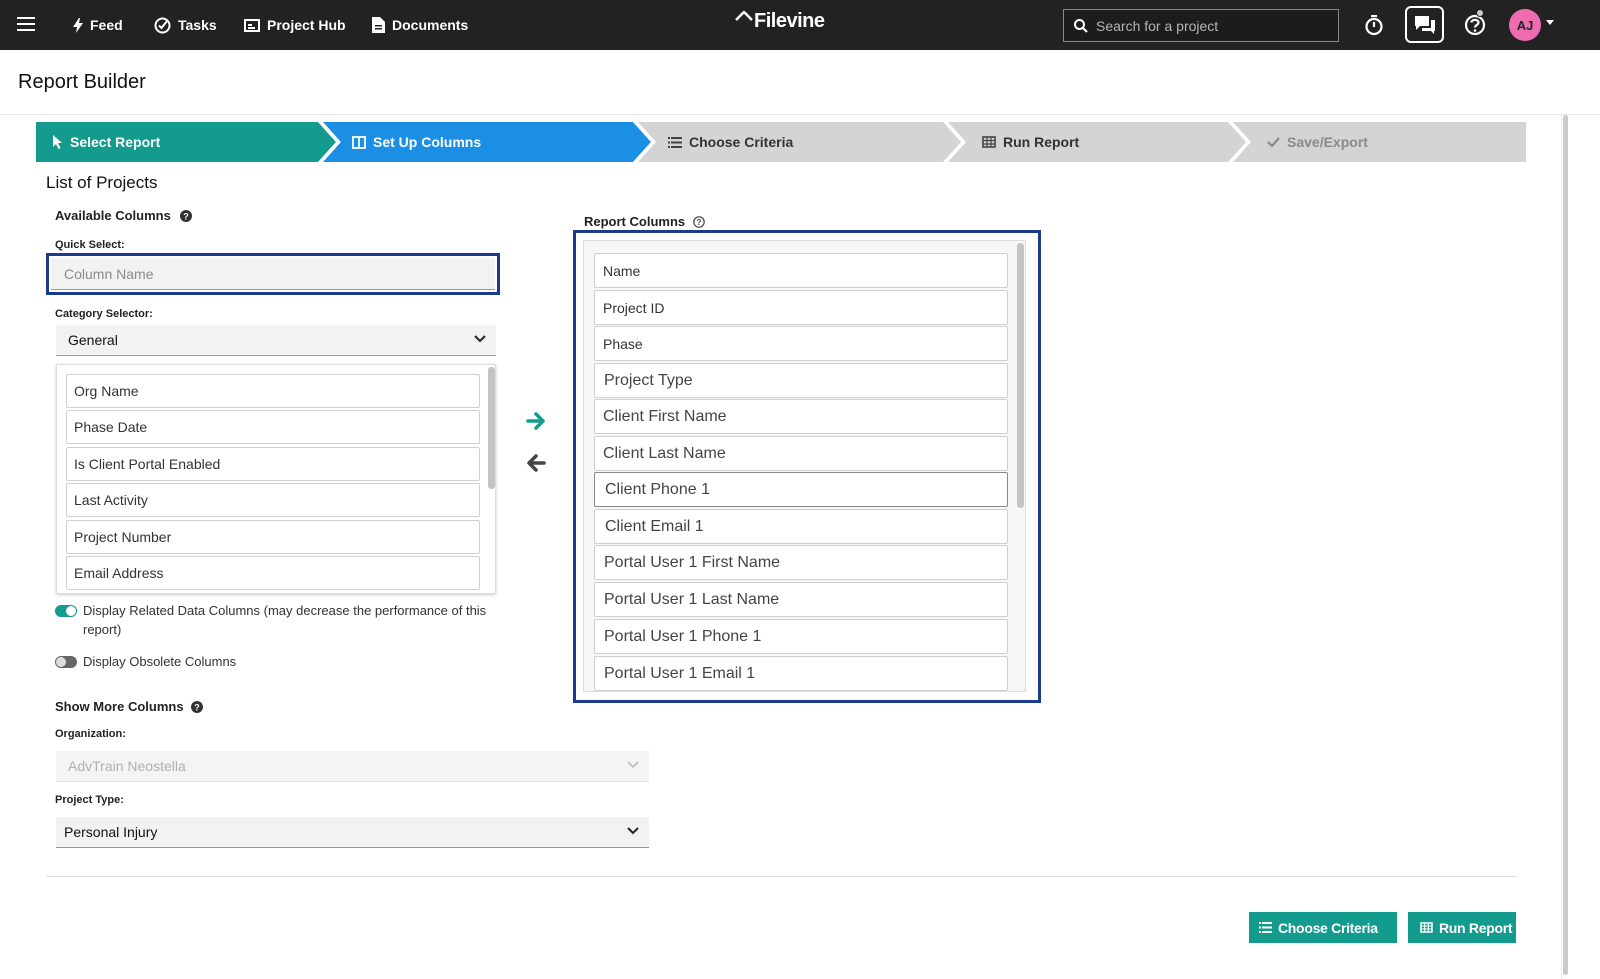 Image resolution: width=1600 pixels, height=979 pixels. I want to click on quick-select-input, so click(273, 274).